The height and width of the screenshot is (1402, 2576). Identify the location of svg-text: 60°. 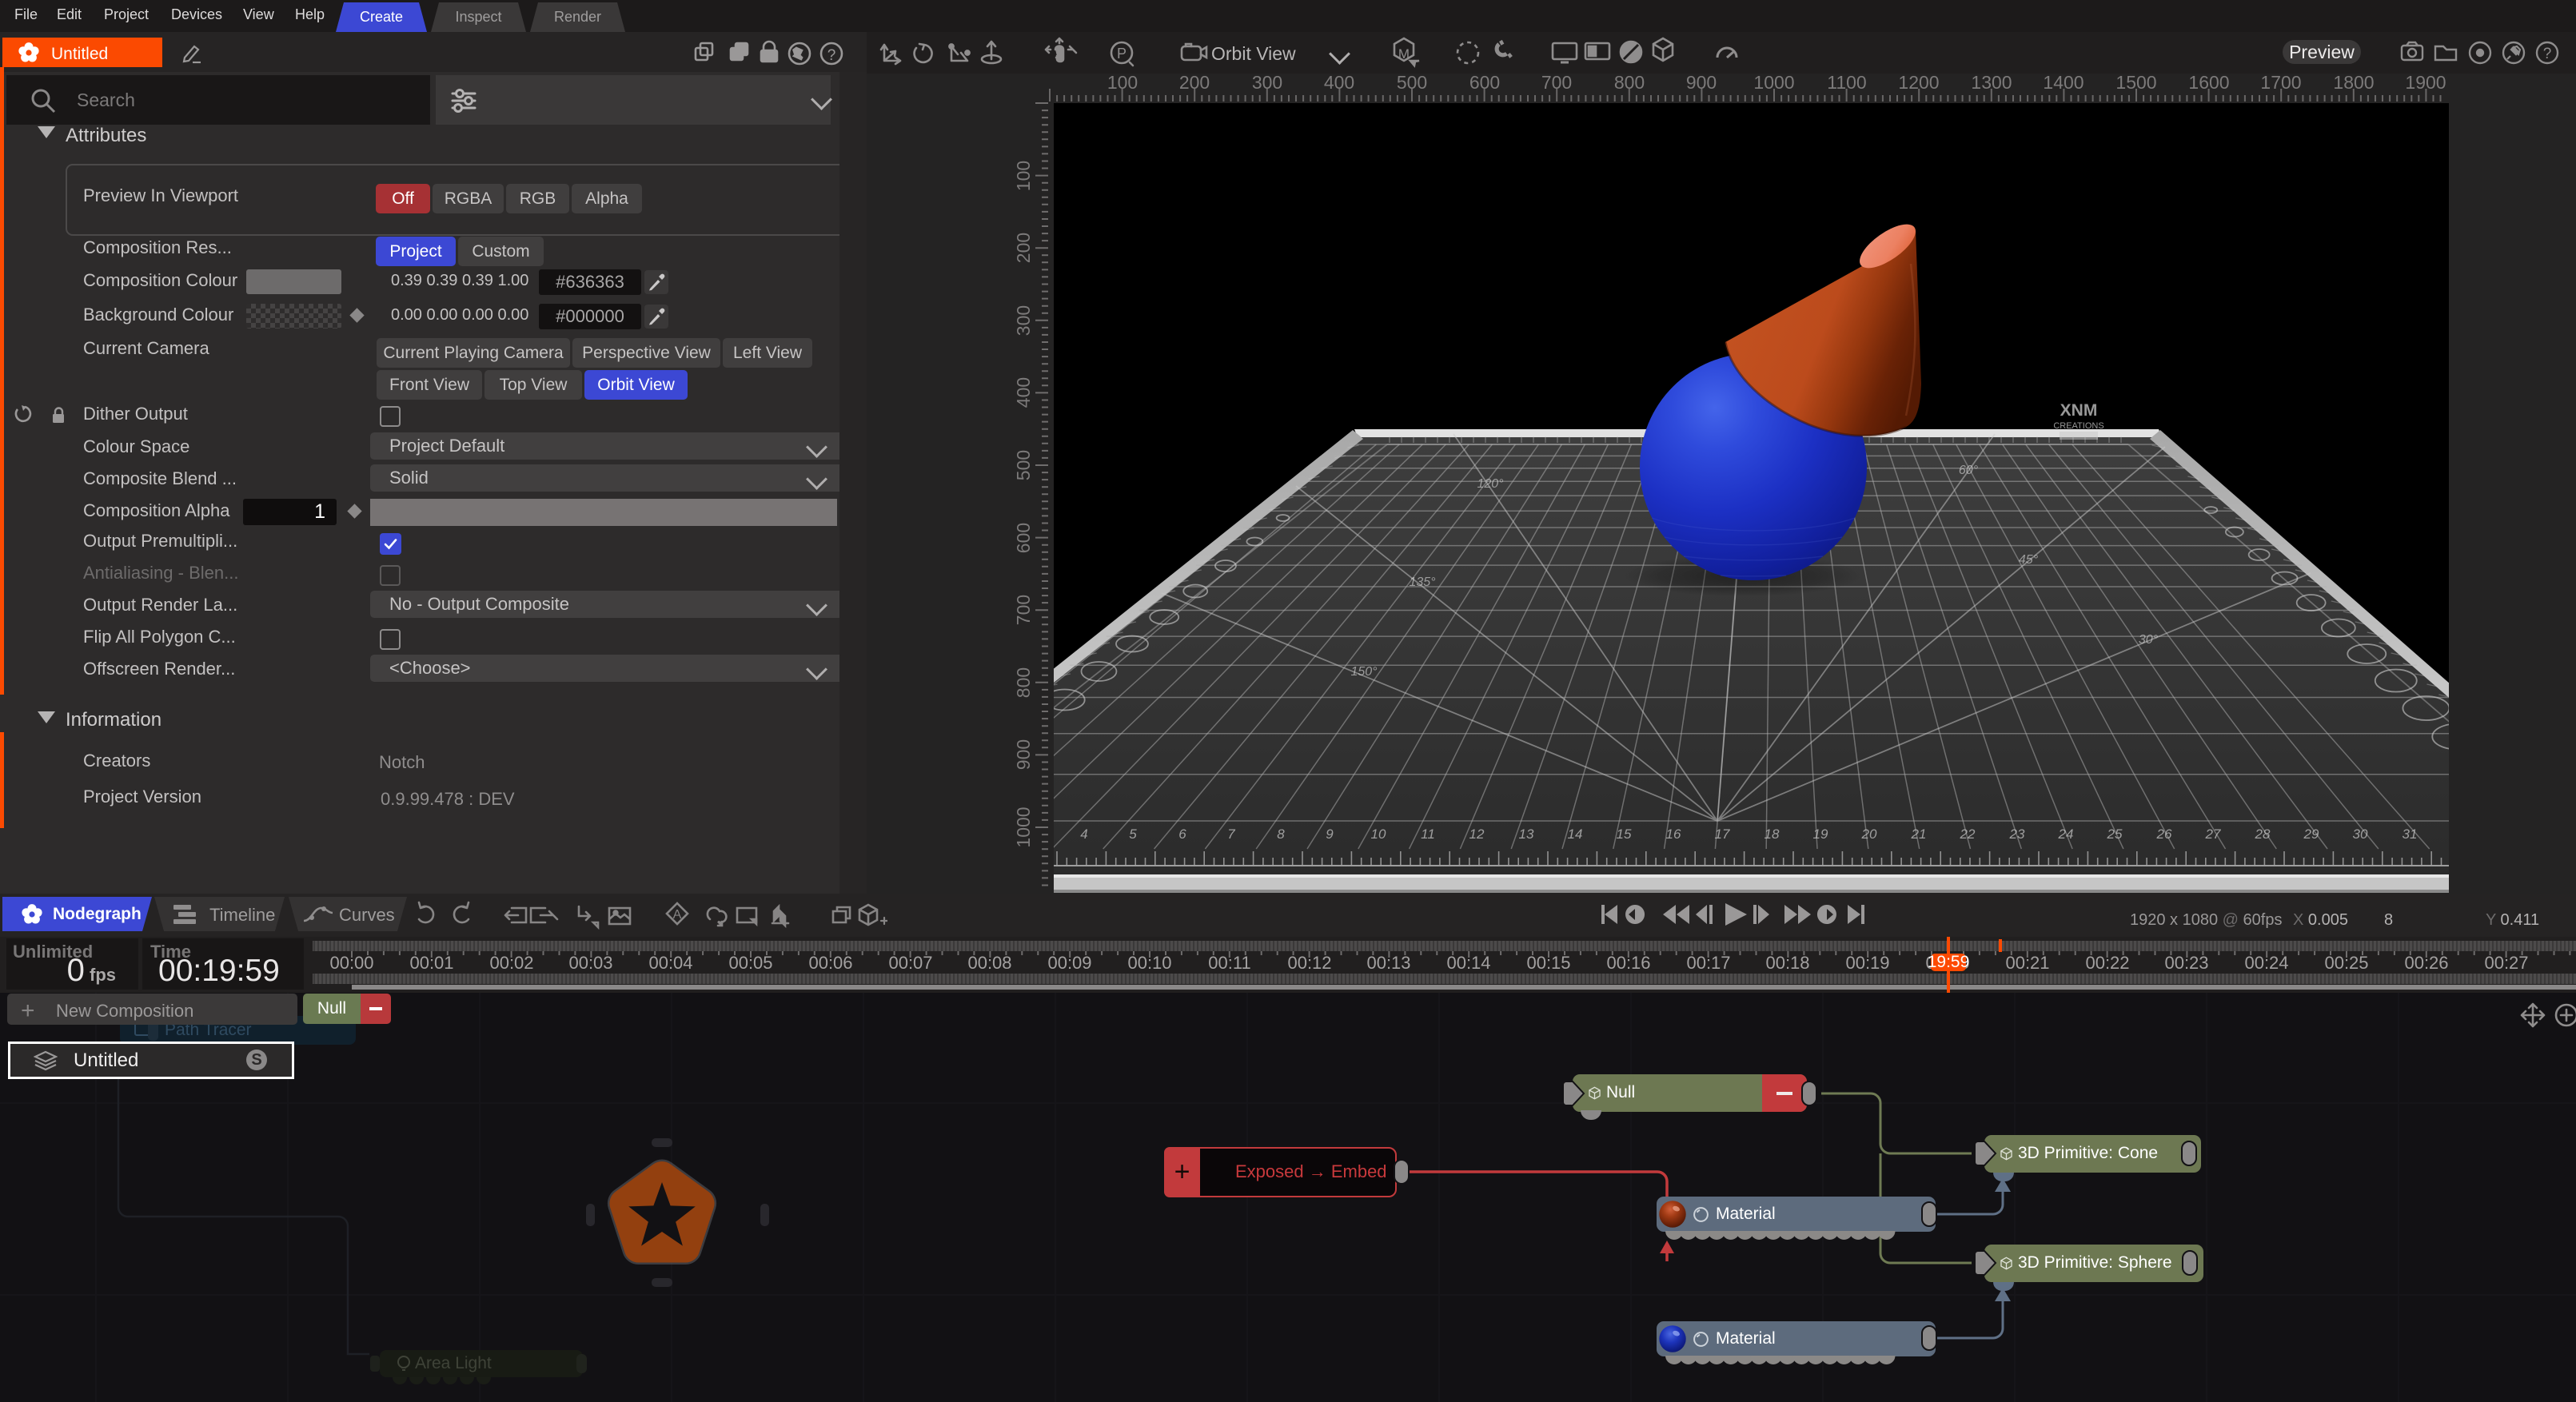
(1969, 470).